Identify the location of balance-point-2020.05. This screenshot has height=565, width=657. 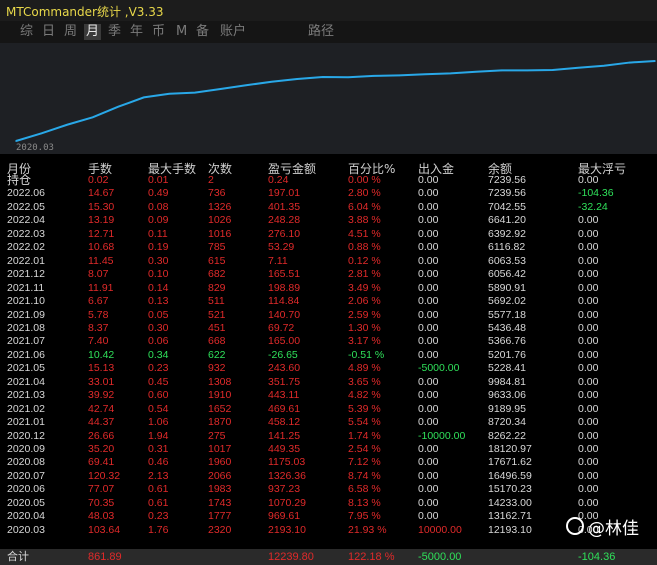
(67, 124).